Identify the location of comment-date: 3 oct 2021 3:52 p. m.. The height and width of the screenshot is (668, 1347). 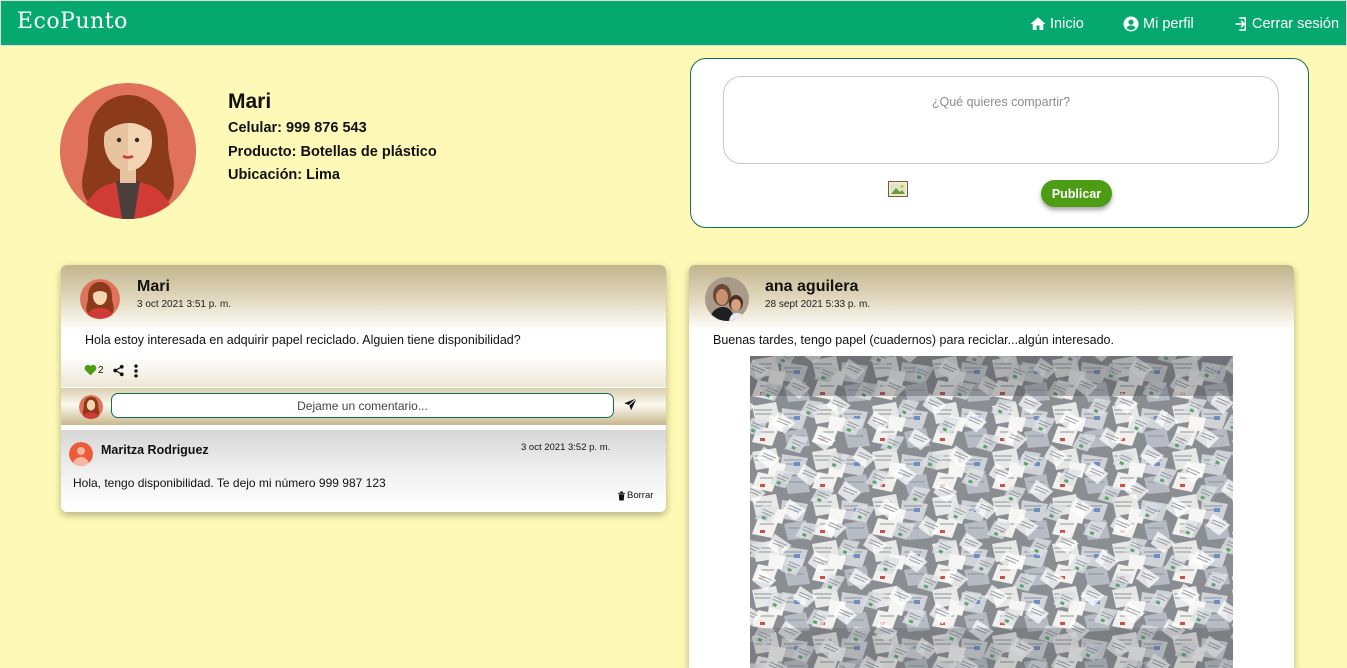
(566, 447).